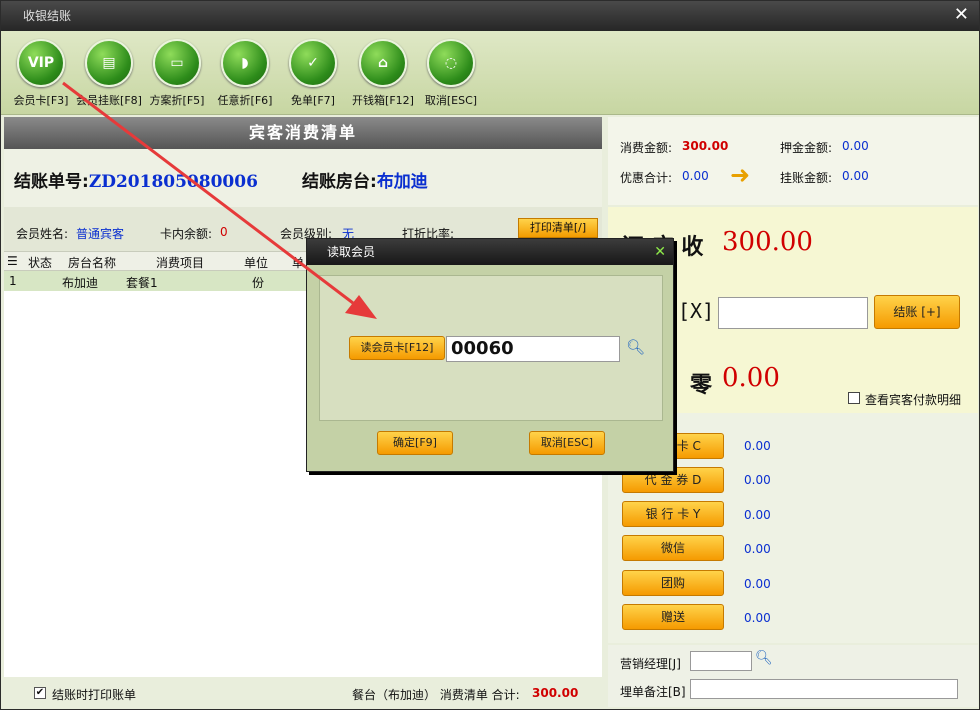  Describe the element at coordinates (767, 242) in the screenshot. I see `receivable-value: 300.00` at that location.